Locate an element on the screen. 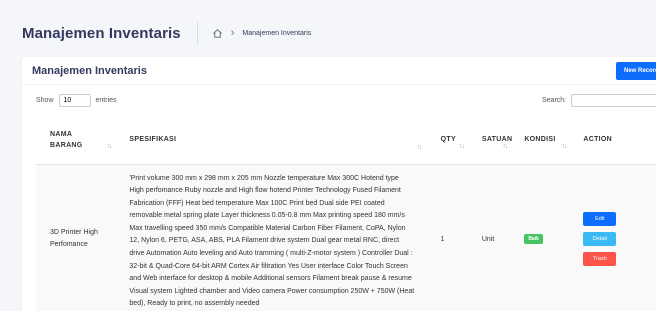 Image resolution: width=656 pixels, height=311 pixels. cell-kondisi: Baik is located at coordinates (542, 237).